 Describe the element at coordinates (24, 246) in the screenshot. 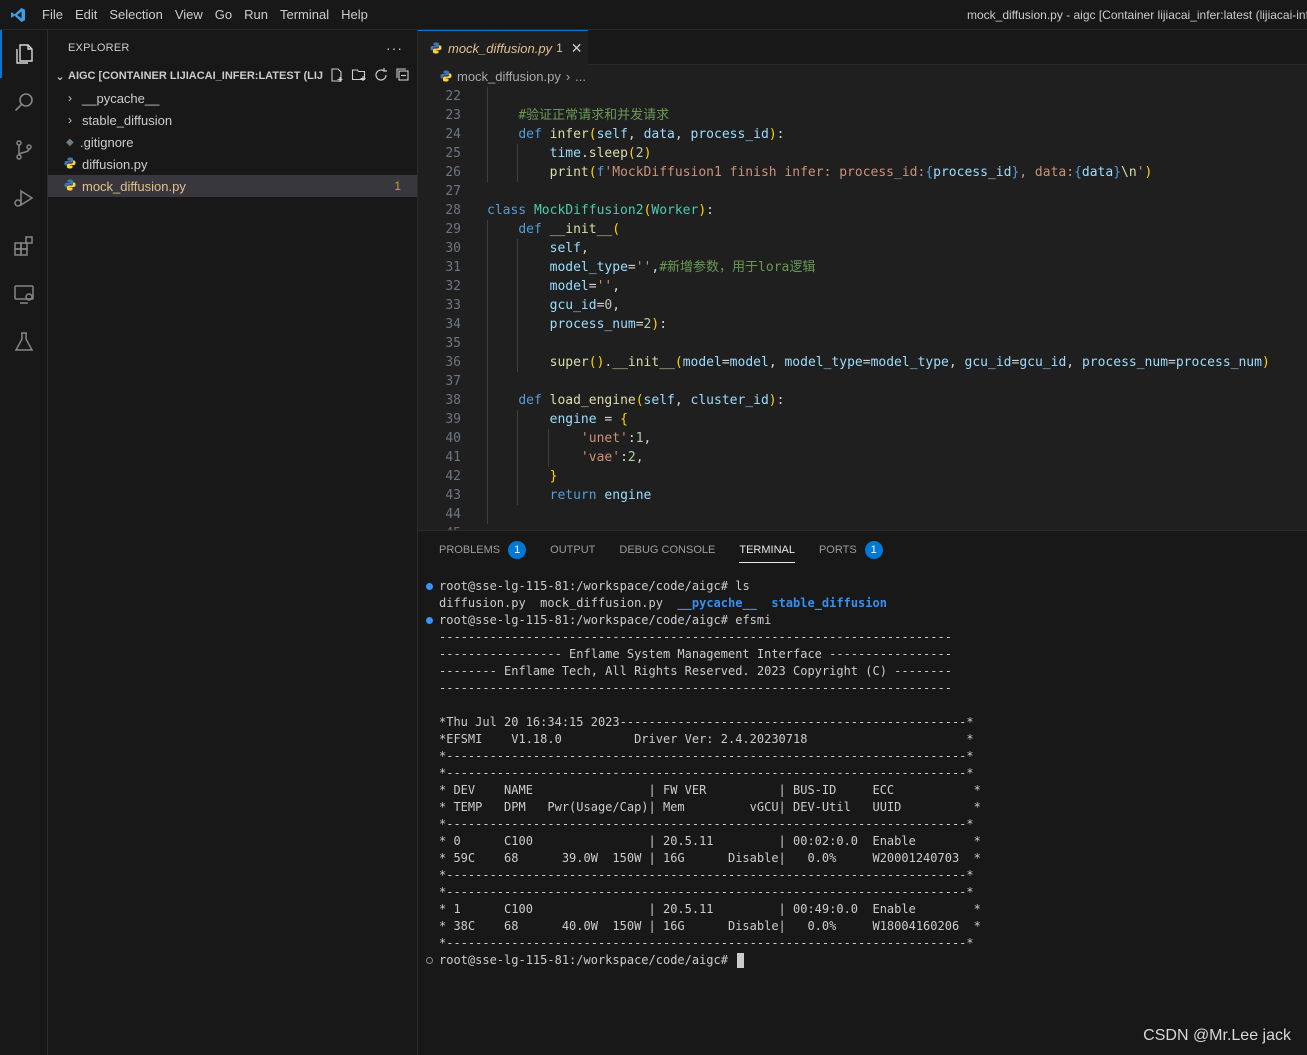

I see `extensions-icon` at that location.